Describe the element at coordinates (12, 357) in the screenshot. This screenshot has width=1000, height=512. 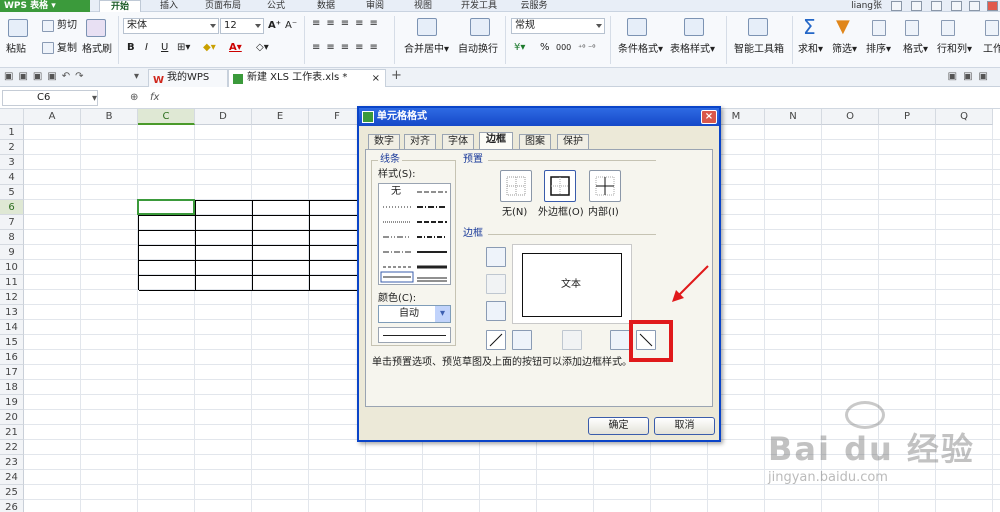
I see `row-header: 16` at that location.